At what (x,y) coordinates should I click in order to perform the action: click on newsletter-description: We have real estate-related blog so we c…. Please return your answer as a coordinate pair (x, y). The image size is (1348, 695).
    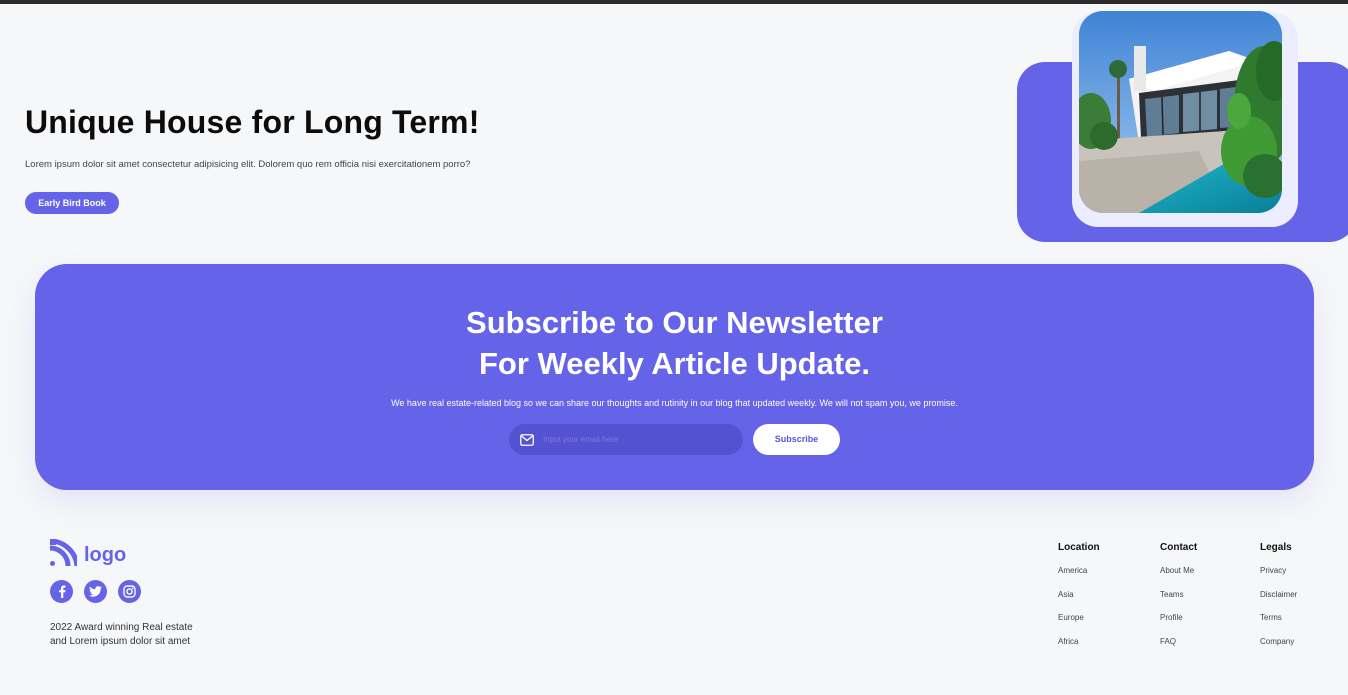
    Looking at the image, I should click on (674, 403).